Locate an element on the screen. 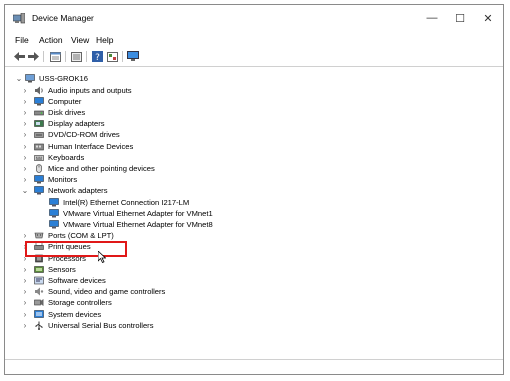 This screenshot has height=381, width=510. port-icon is located at coordinates (39, 235).